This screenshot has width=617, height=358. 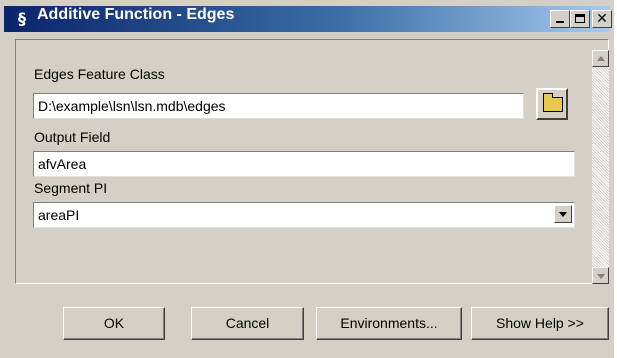 I want to click on scroll-down-button, so click(x=600, y=275).